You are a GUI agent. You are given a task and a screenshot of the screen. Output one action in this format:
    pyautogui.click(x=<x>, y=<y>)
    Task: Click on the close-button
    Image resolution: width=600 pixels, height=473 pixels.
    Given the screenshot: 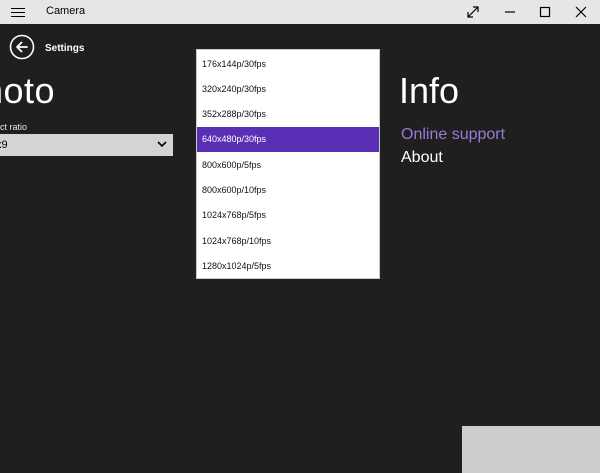 What is the action you would take?
    pyautogui.click(x=581, y=12)
    